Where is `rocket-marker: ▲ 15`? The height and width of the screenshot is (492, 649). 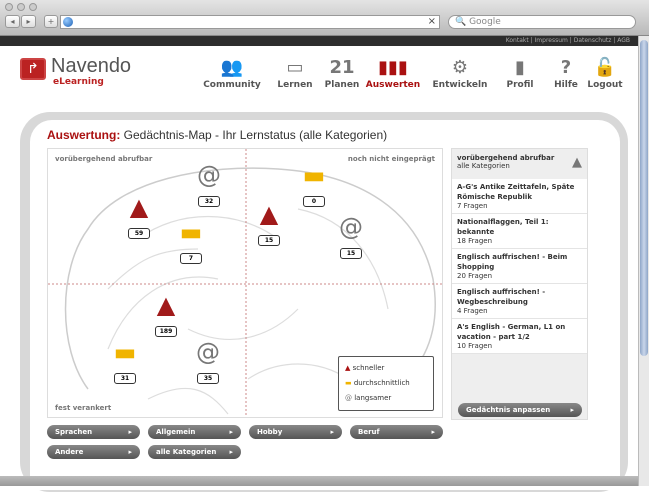
rocket-marker: ▲ 15 is located at coordinates (269, 223).